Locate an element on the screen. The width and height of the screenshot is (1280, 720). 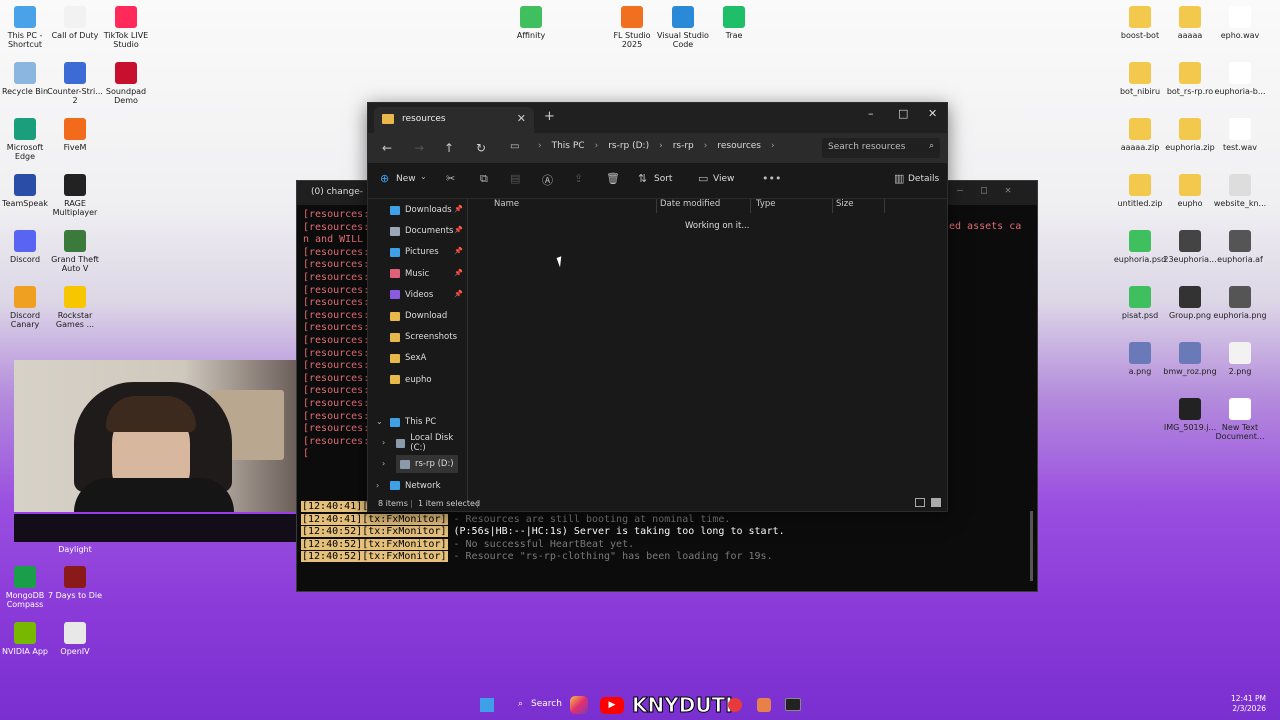
sidebar-item: Screenshots is located at coordinates (423, 337).